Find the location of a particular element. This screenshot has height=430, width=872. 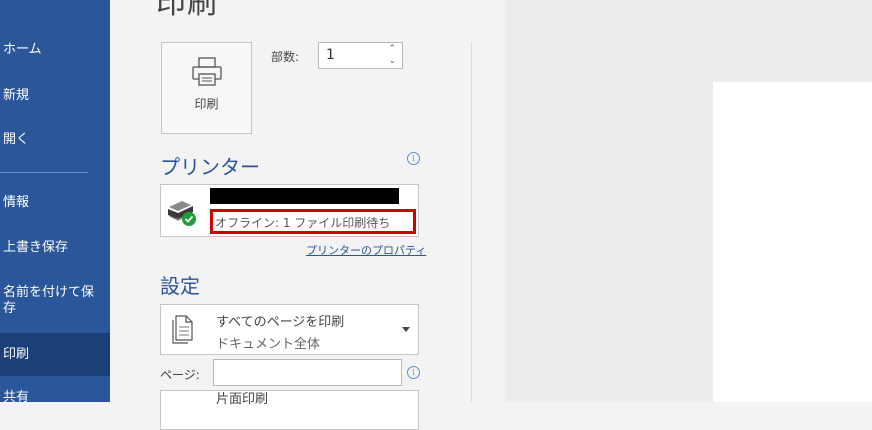

printer-name-redacted is located at coordinates (304, 196).